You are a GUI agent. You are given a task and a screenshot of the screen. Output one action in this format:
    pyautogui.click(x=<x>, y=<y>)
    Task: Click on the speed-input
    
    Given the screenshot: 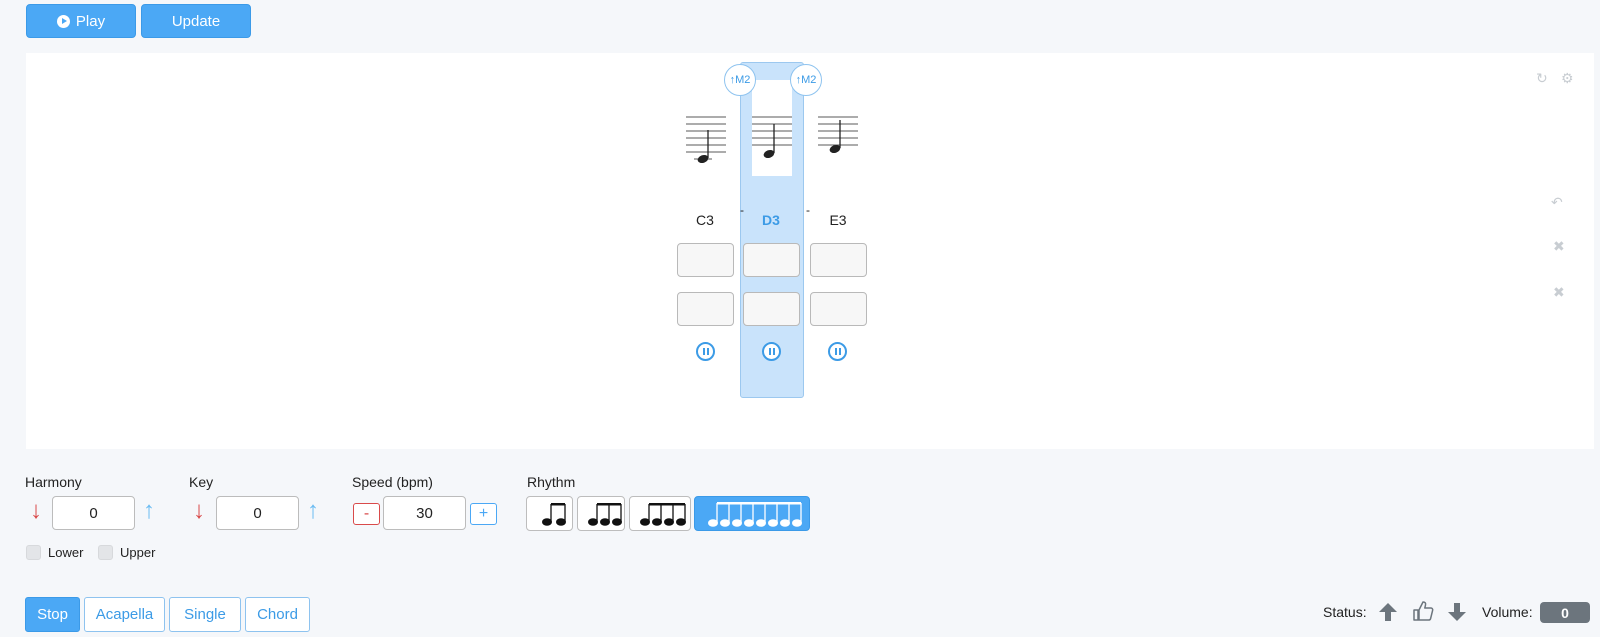 What is the action you would take?
    pyautogui.click(x=424, y=513)
    